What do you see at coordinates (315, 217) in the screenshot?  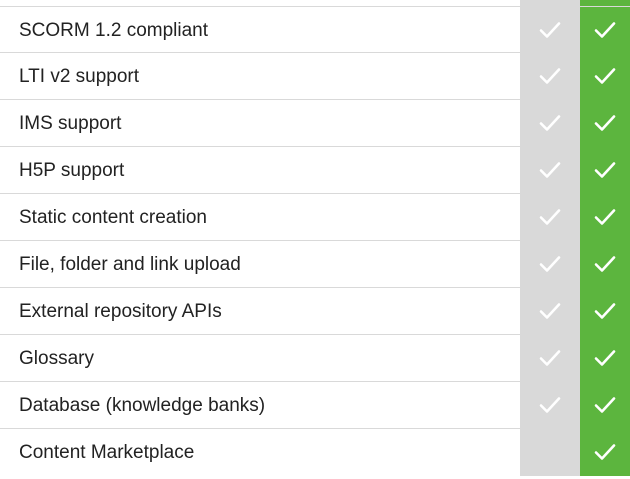 I see `table-row: Static content creation` at bounding box center [315, 217].